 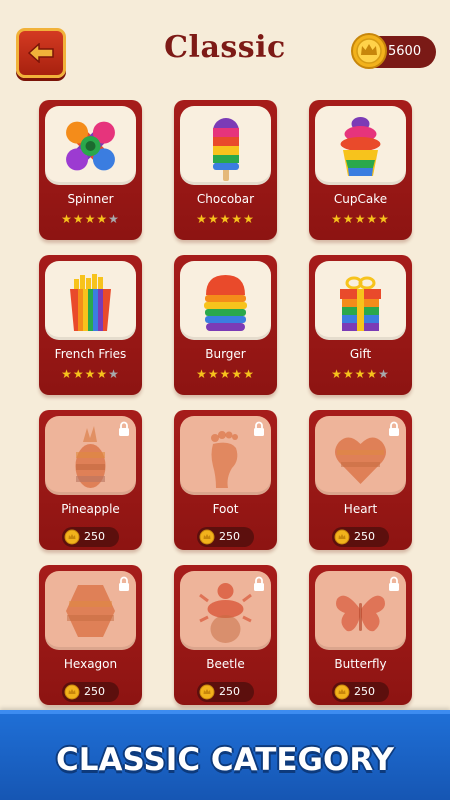 I want to click on level-name: Spinner, so click(x=90, y=199).